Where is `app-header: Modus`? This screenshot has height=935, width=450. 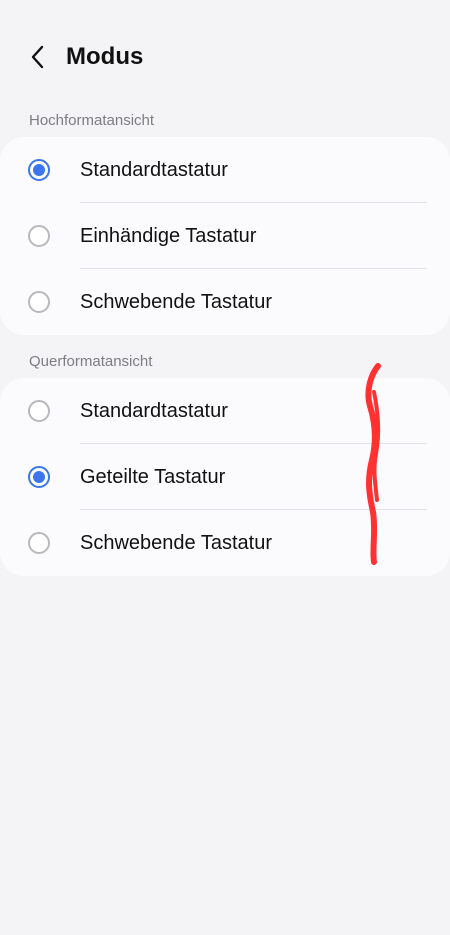 app-header: Modus is located at coordinates (225, 56).